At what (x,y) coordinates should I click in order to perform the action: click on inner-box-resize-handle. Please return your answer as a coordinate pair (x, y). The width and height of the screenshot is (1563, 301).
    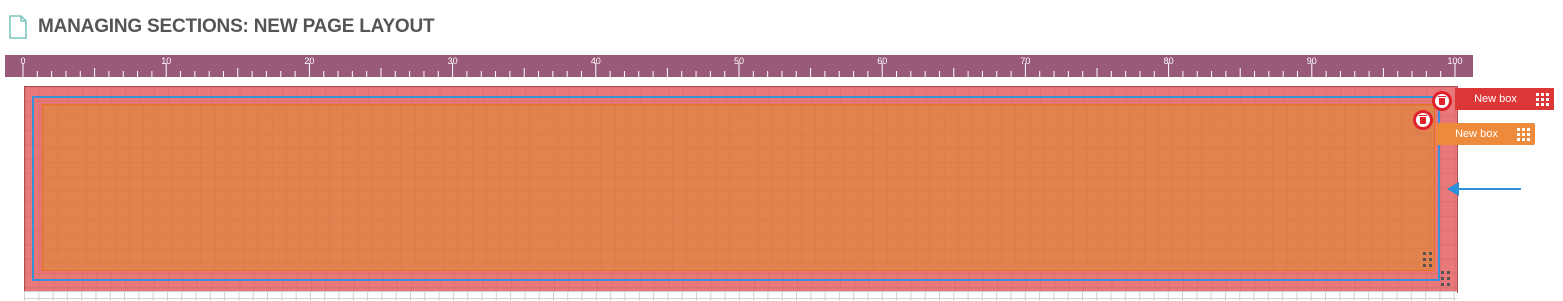
    Looking at the image, I should click on (1428, 260).